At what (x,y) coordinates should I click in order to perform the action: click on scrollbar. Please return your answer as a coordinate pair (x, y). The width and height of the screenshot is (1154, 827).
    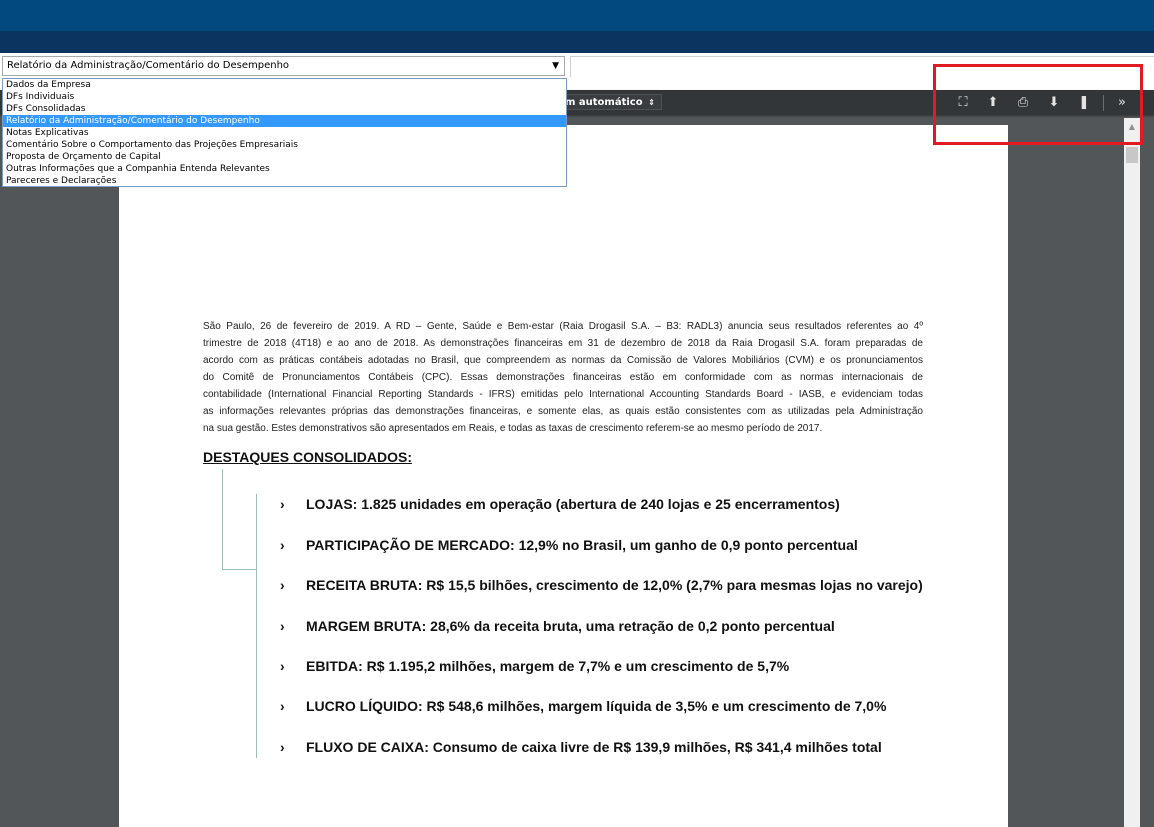
    Looking at the image, I should click on (1132, 472).